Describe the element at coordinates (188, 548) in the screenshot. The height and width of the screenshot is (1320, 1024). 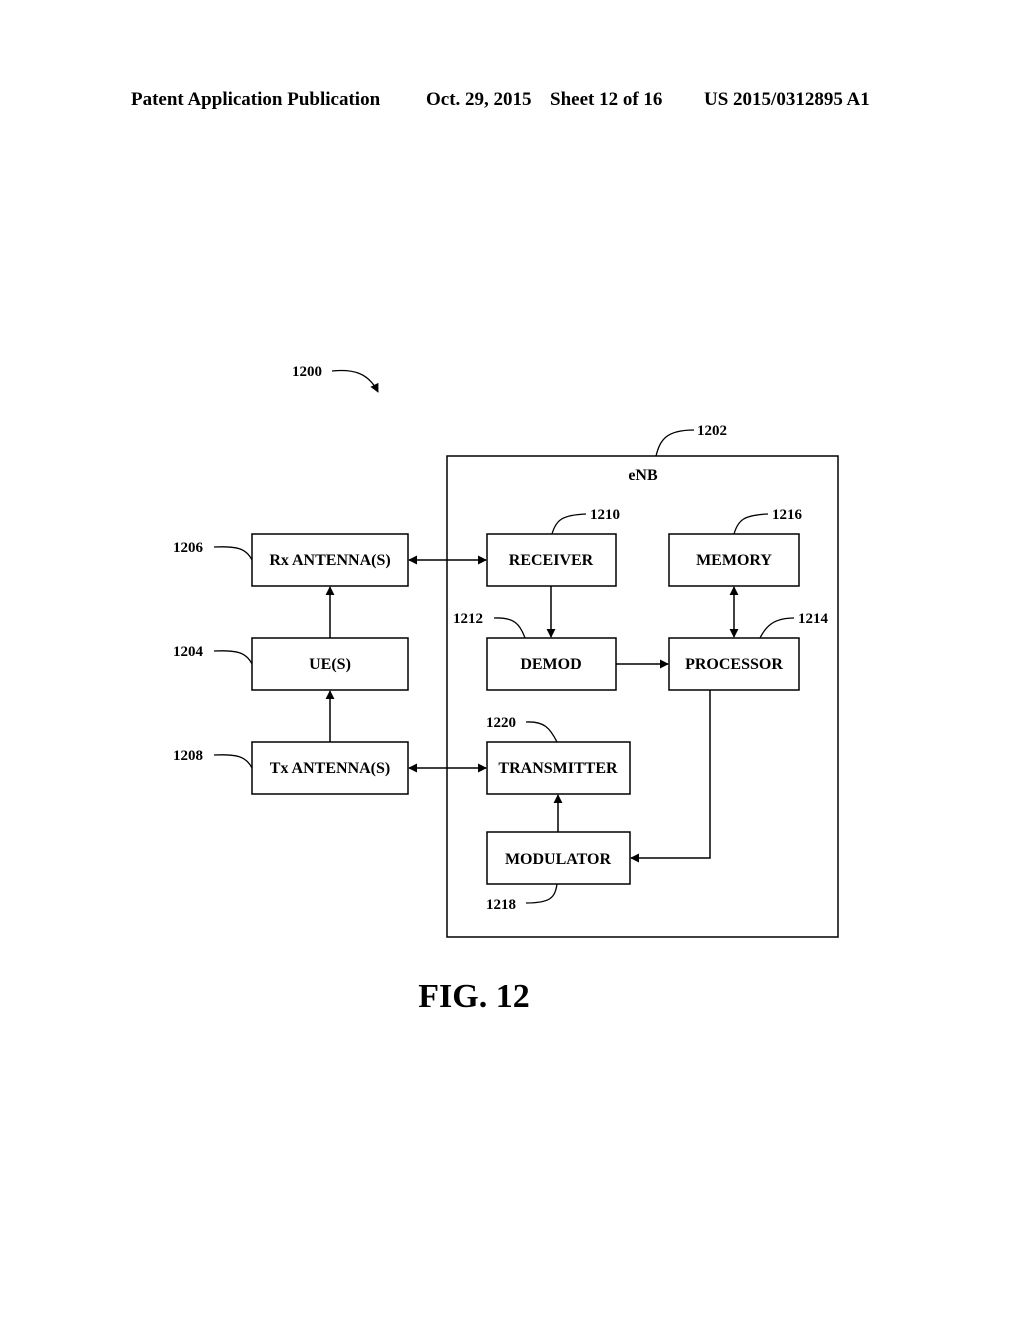
I see `rx-antenna-ref: 1206` at that location.